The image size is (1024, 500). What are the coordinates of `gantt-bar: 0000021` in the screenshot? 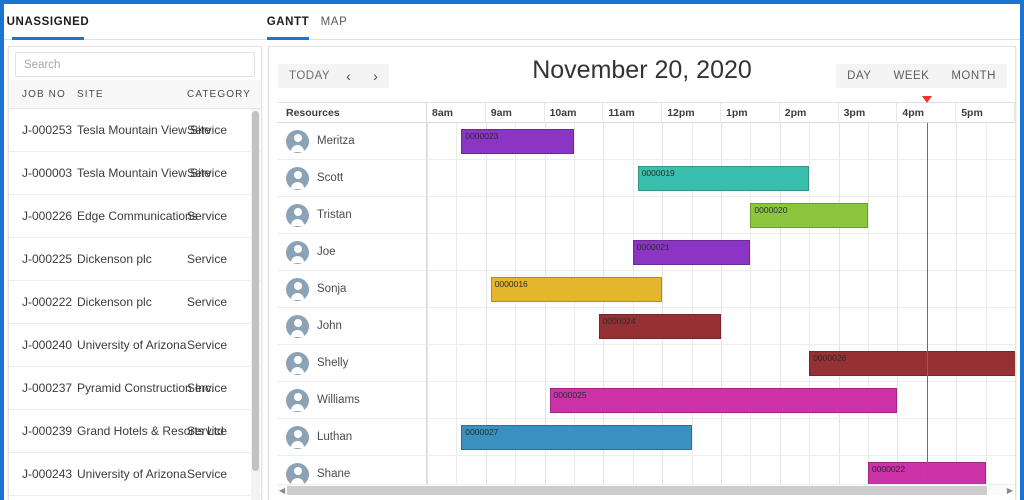 It's located at (691, 252).